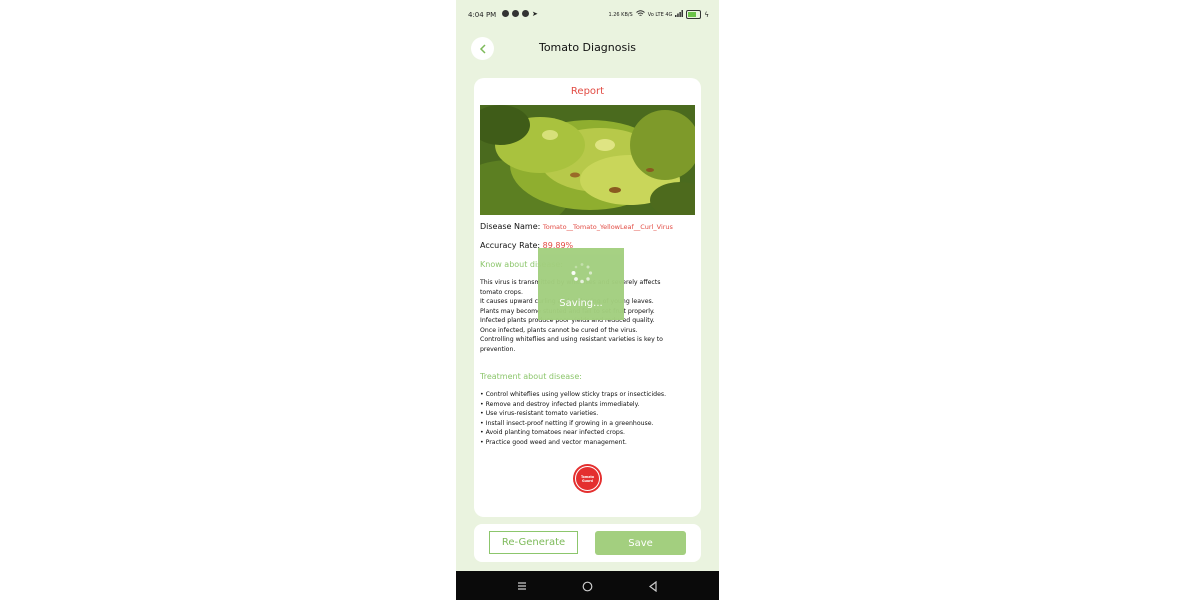 The width and height of the screenshot is (1200, 600). I want to click on accuracy-label: Accuracy Rate:, so click(510, 245).